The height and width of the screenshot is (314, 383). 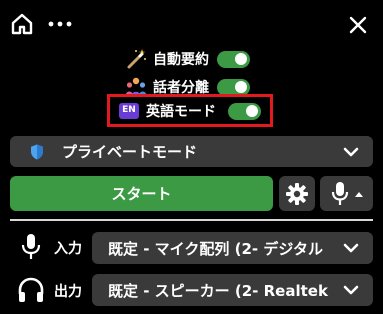 What do you see at coordinates (130, 152) in the screenshot?
I see `mode-select-value: プライベートモード` at bounding box center [130, 152].